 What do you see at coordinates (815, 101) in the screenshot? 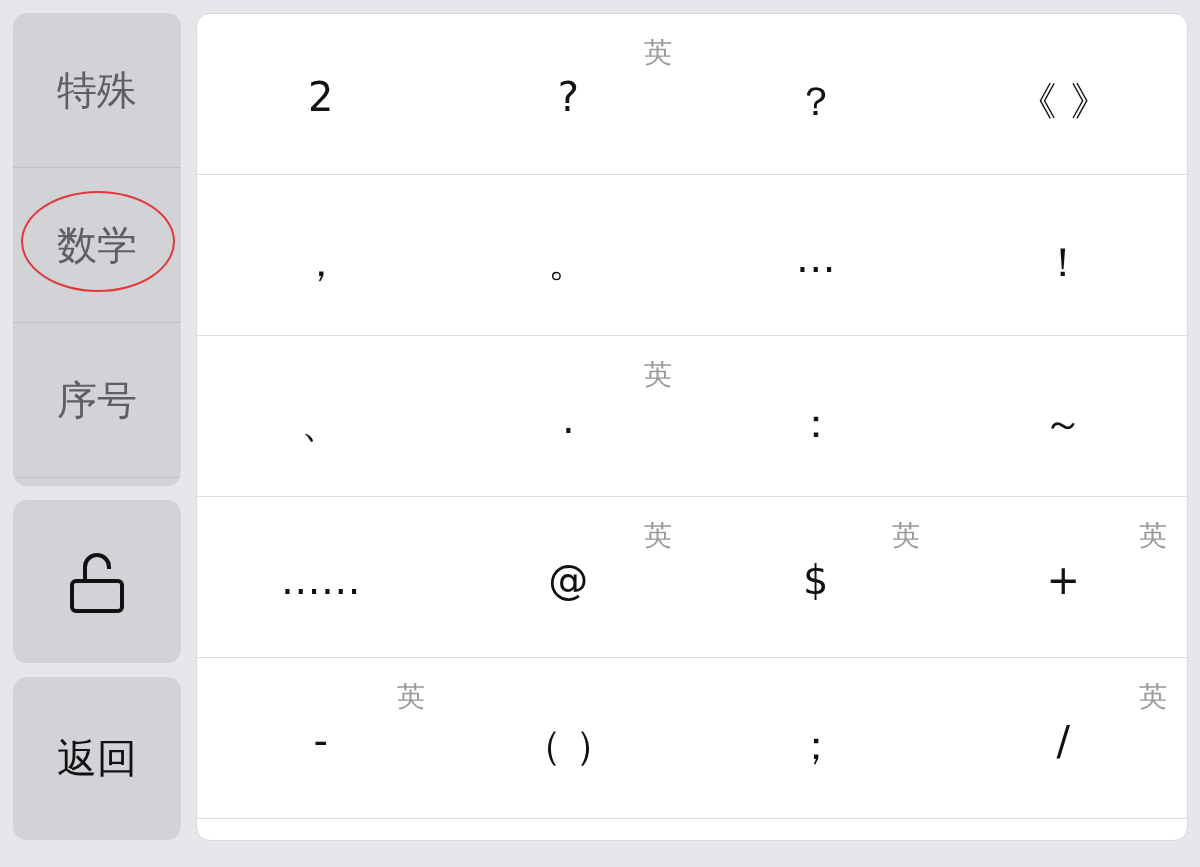
I see `symbol-label: ？` at bounding box center [815, 101].